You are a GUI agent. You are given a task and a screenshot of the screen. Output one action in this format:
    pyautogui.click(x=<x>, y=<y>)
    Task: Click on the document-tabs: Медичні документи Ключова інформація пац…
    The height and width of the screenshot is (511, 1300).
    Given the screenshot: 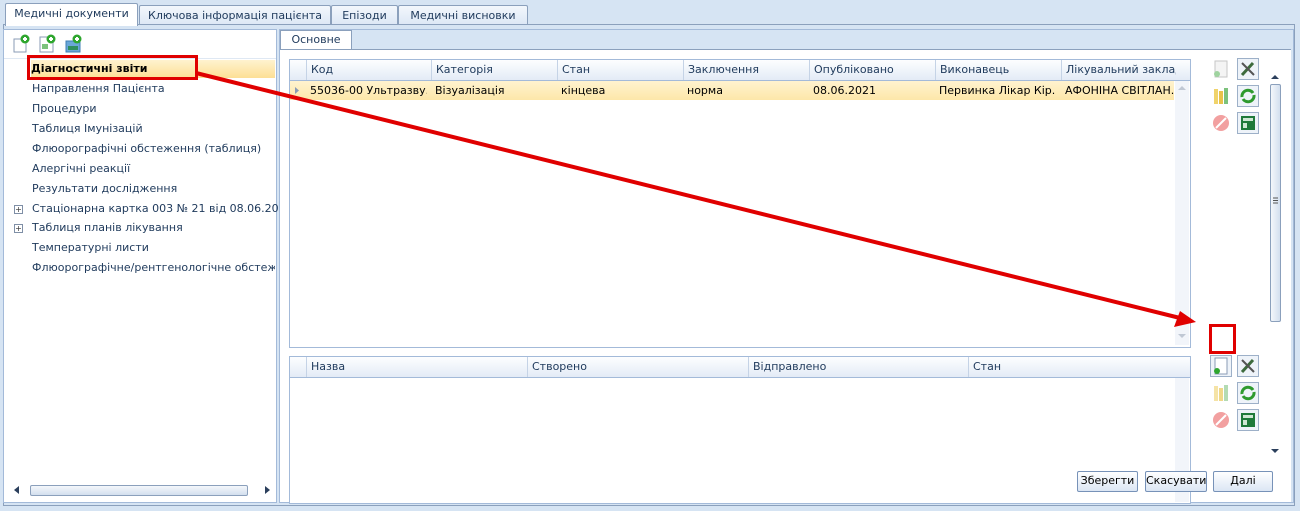 What is the action you would take?
    pyautogui.click(x=650, y=13)
    